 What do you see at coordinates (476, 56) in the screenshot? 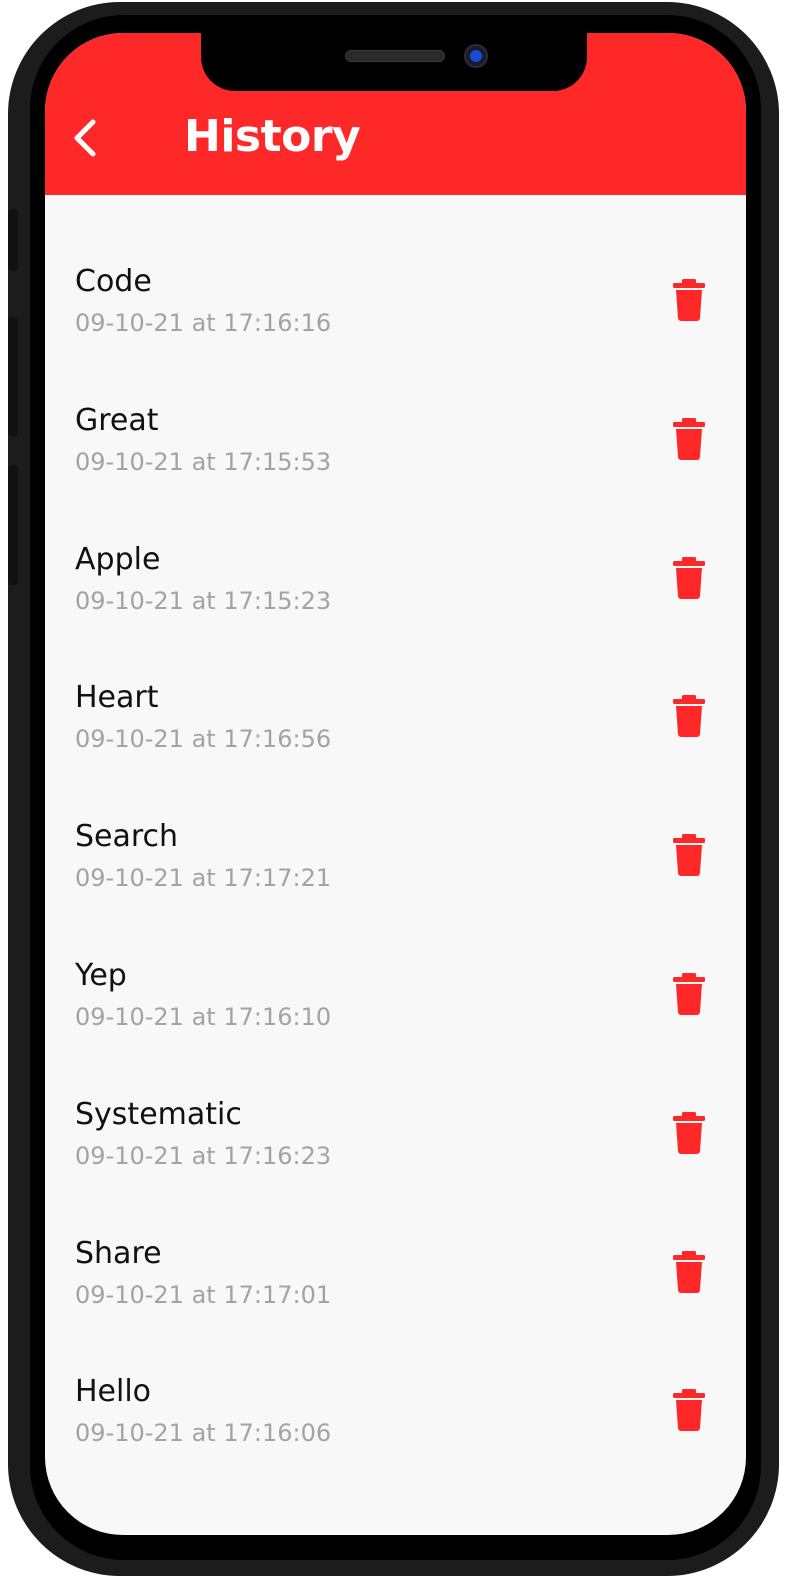
I see `front-camera` at bounding box center [476, 56].